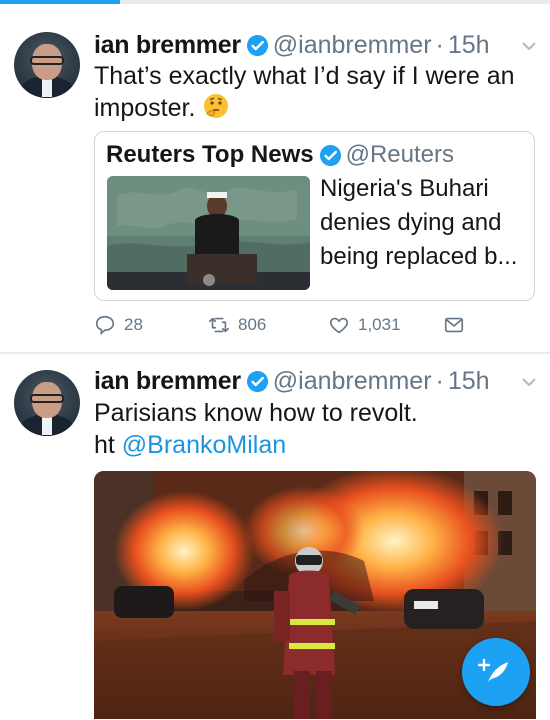 Image resolution: width=550 pixels, height=720 pixels. Describe the element at coordinates (256, 413) in the screenshot. I see `tweet-body-line: Parisians know how to revolt.` at that location.